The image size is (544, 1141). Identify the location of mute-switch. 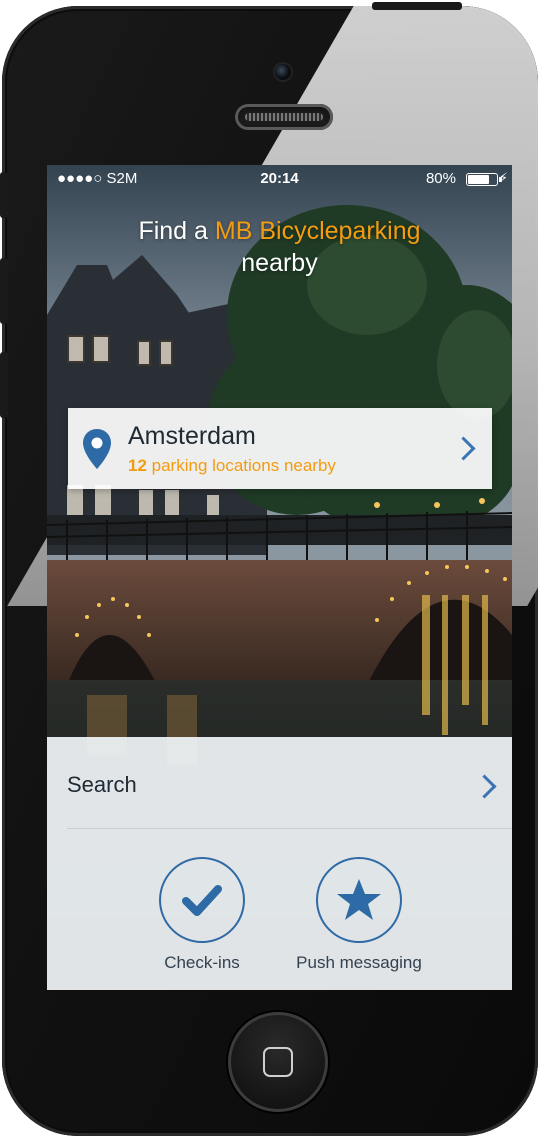
(4, 195).